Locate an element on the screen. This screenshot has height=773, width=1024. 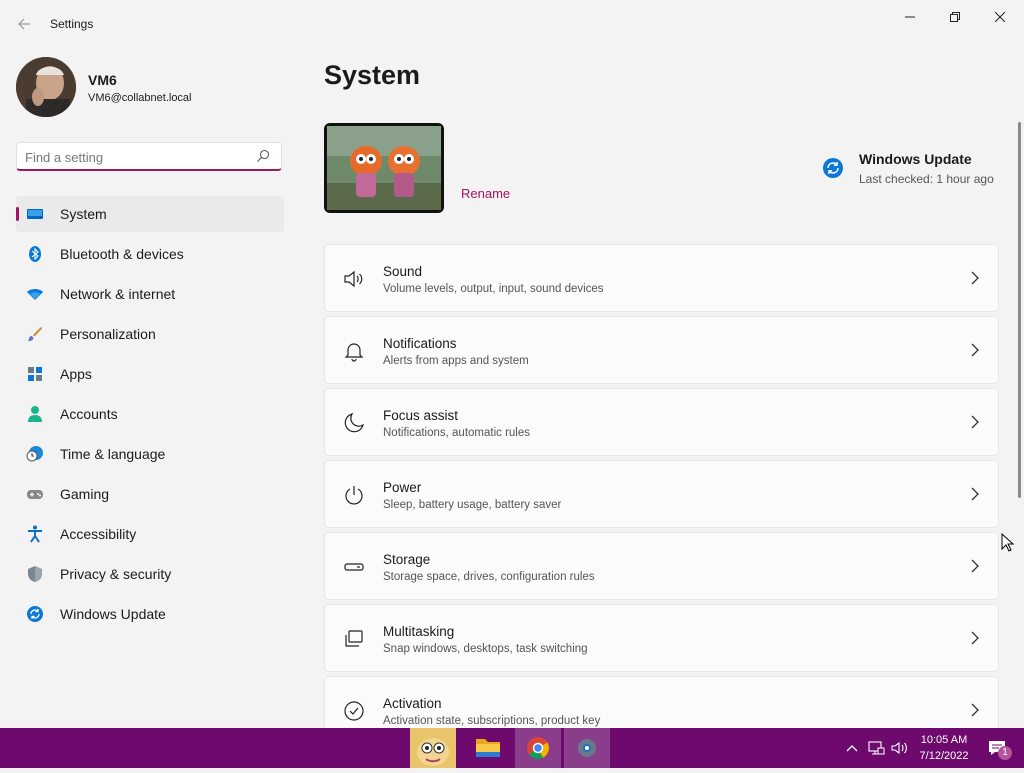
sidebar-item-label: System is located at coordinates (83, 214).